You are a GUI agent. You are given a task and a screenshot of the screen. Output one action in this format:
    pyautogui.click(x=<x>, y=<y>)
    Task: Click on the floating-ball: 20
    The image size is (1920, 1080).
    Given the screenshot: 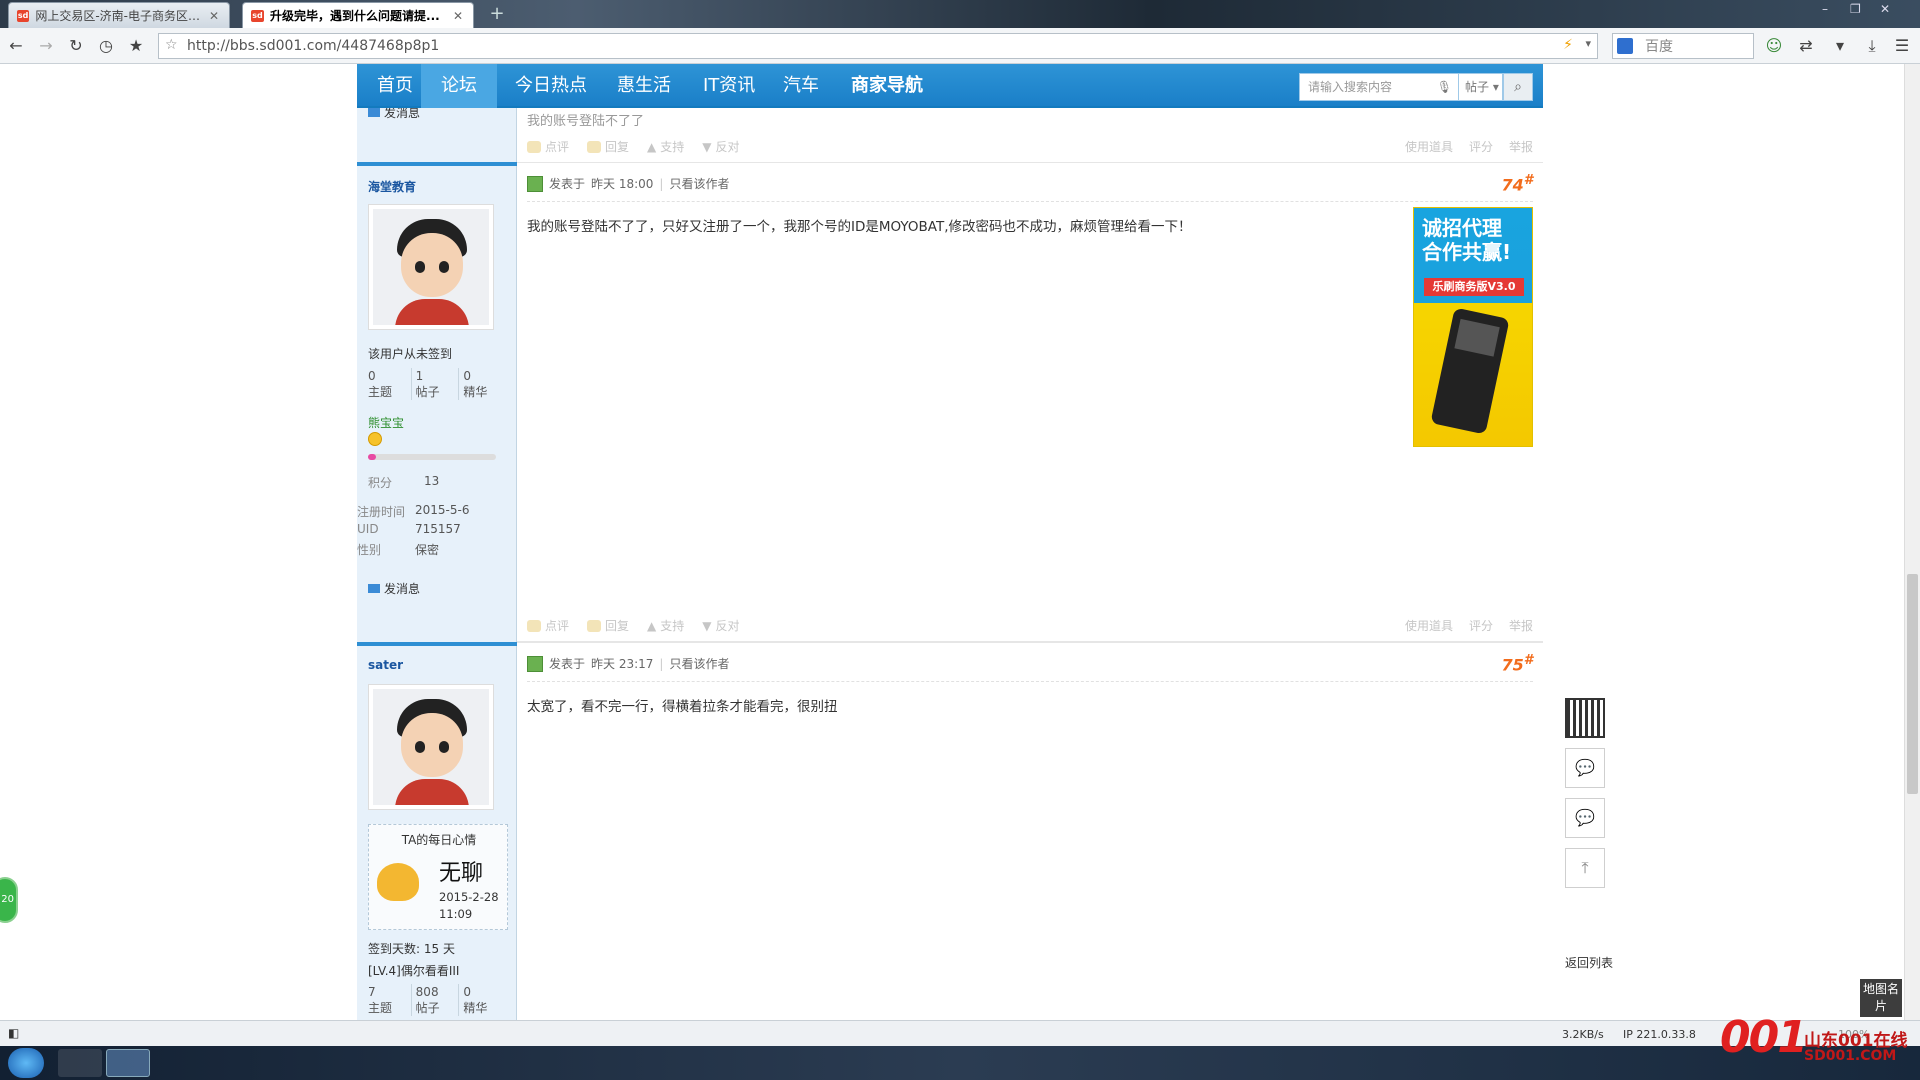 What is the action you would take?
    pyautogui.click(x=9, y=900)
    